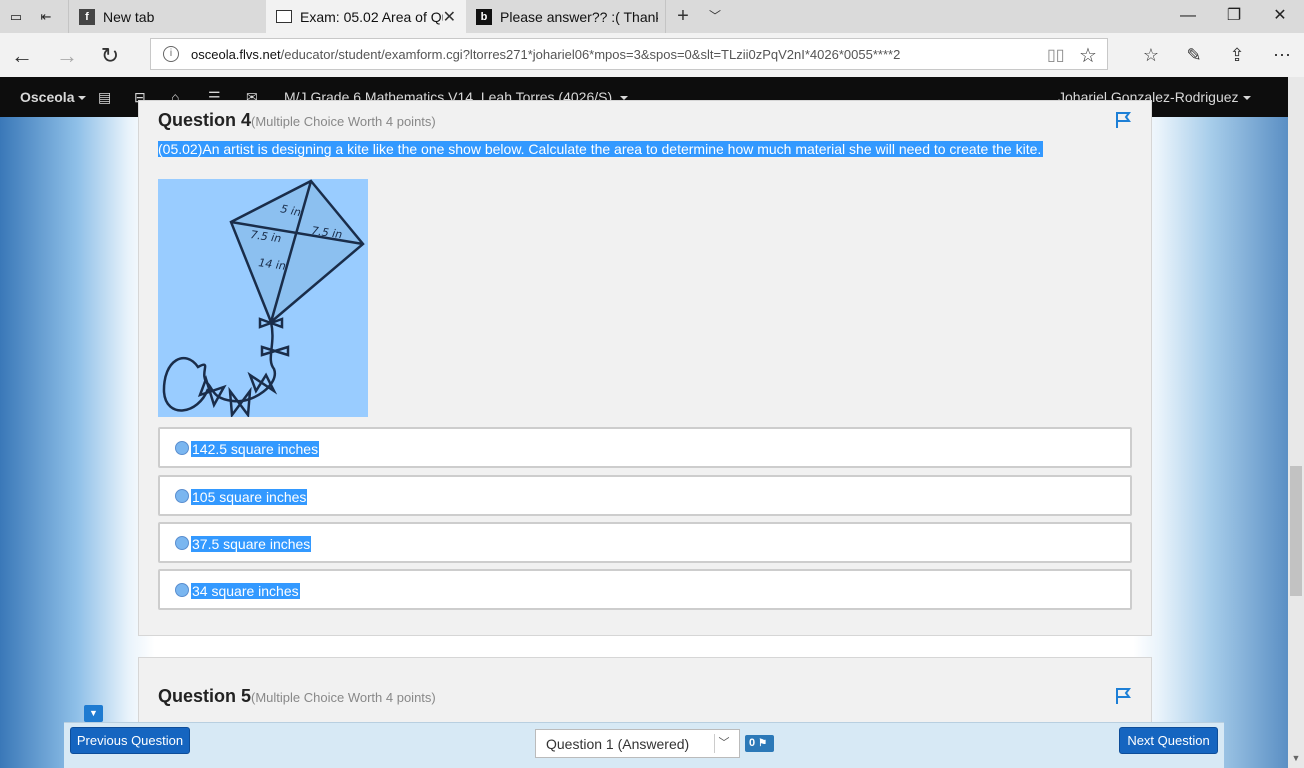 This screenshot has width=1304, height=768. What do you see at coordinates (284, 16) in the screenshot?
I see `page-icon` at bounding box center [284, 16].